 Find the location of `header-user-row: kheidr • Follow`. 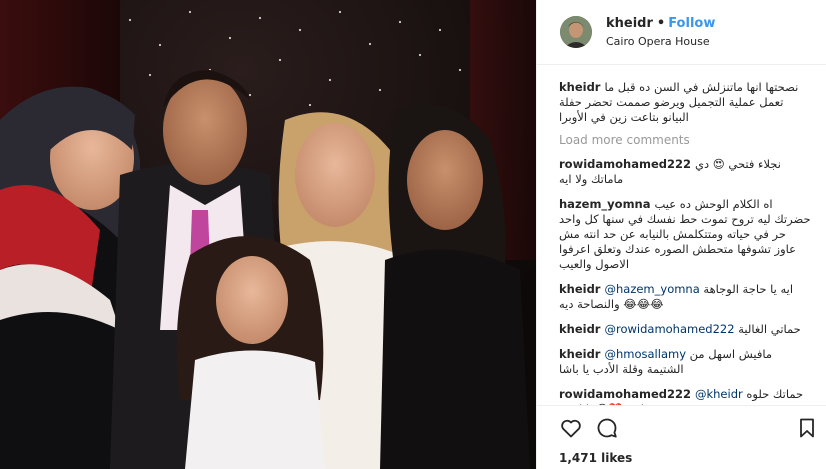

header-user-row: kheidr • Follow is located at coordinates (660, 23).